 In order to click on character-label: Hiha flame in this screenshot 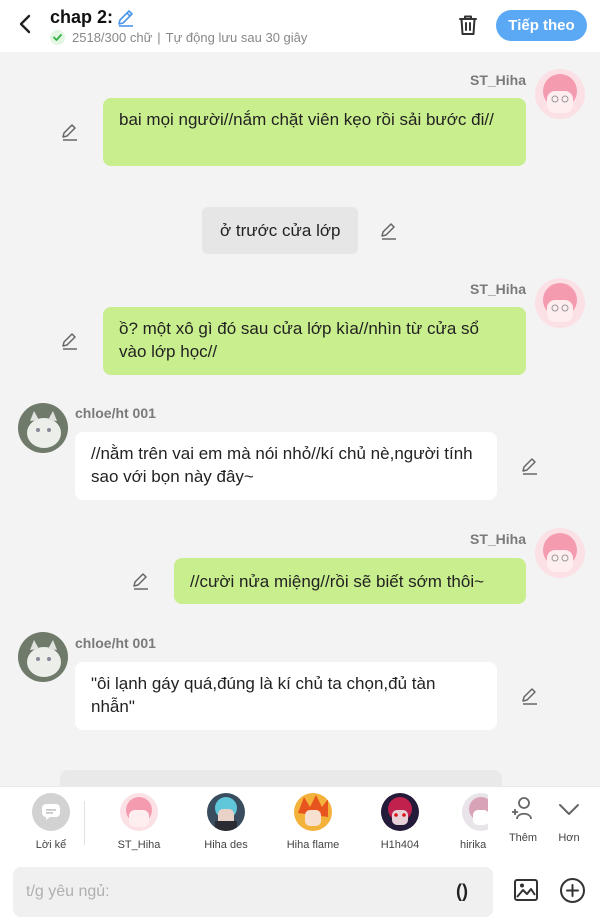, I will do `click(313, 845)`.